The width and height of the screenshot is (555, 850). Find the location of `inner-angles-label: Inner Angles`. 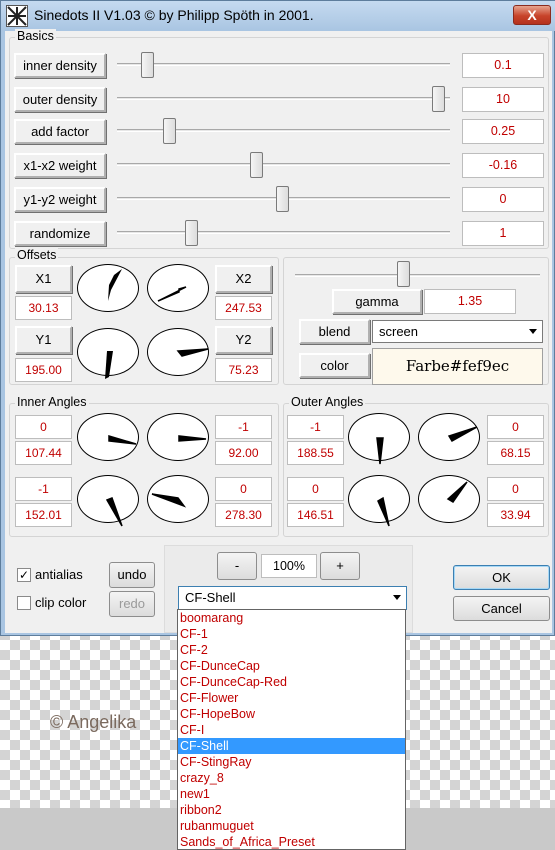

inner-angles-label: Inner Angles is located at coordinates (52, 402).